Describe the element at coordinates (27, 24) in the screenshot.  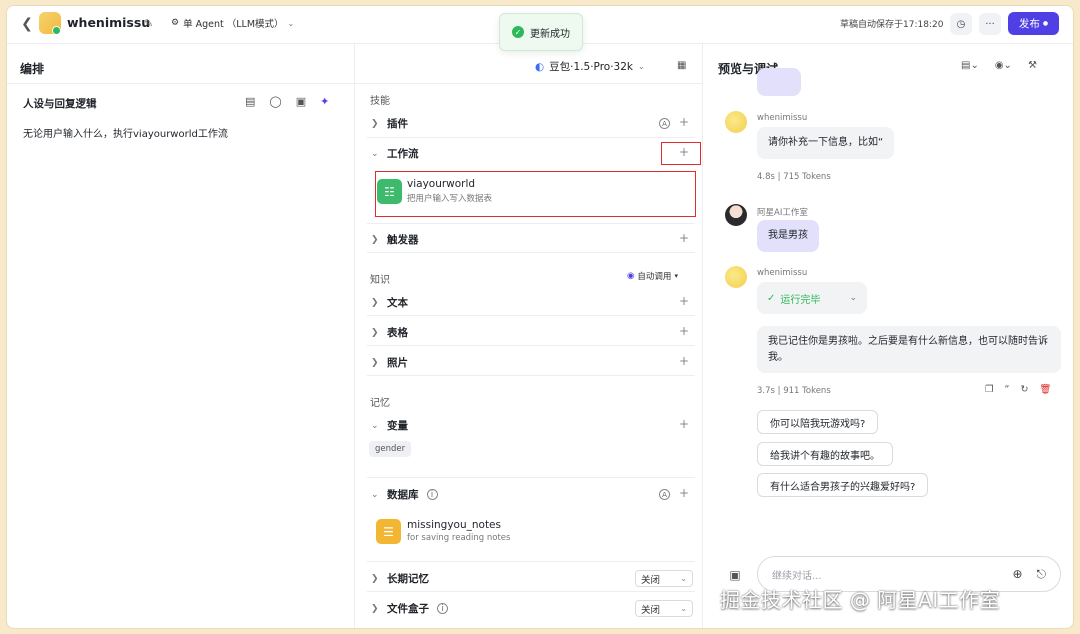
I see `back-icon: ❮` at that location.